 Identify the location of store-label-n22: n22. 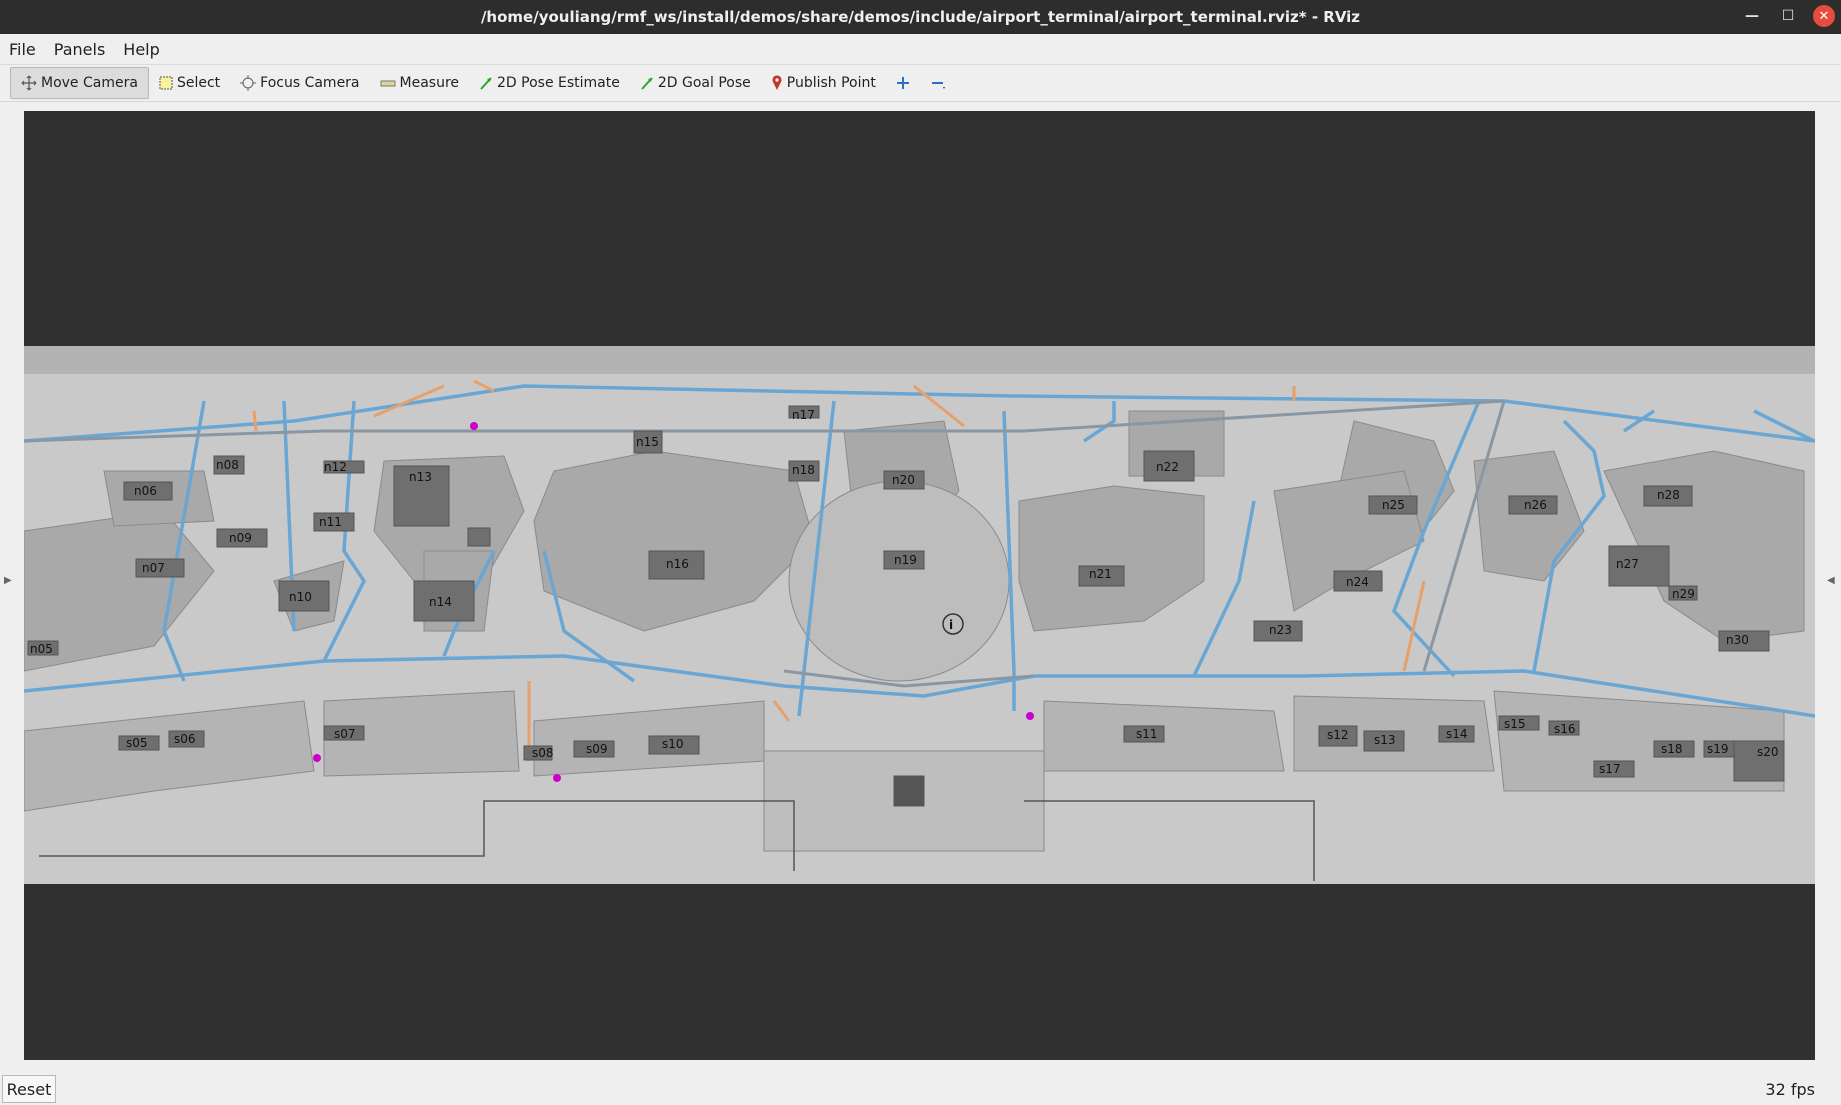
(1167, 467).